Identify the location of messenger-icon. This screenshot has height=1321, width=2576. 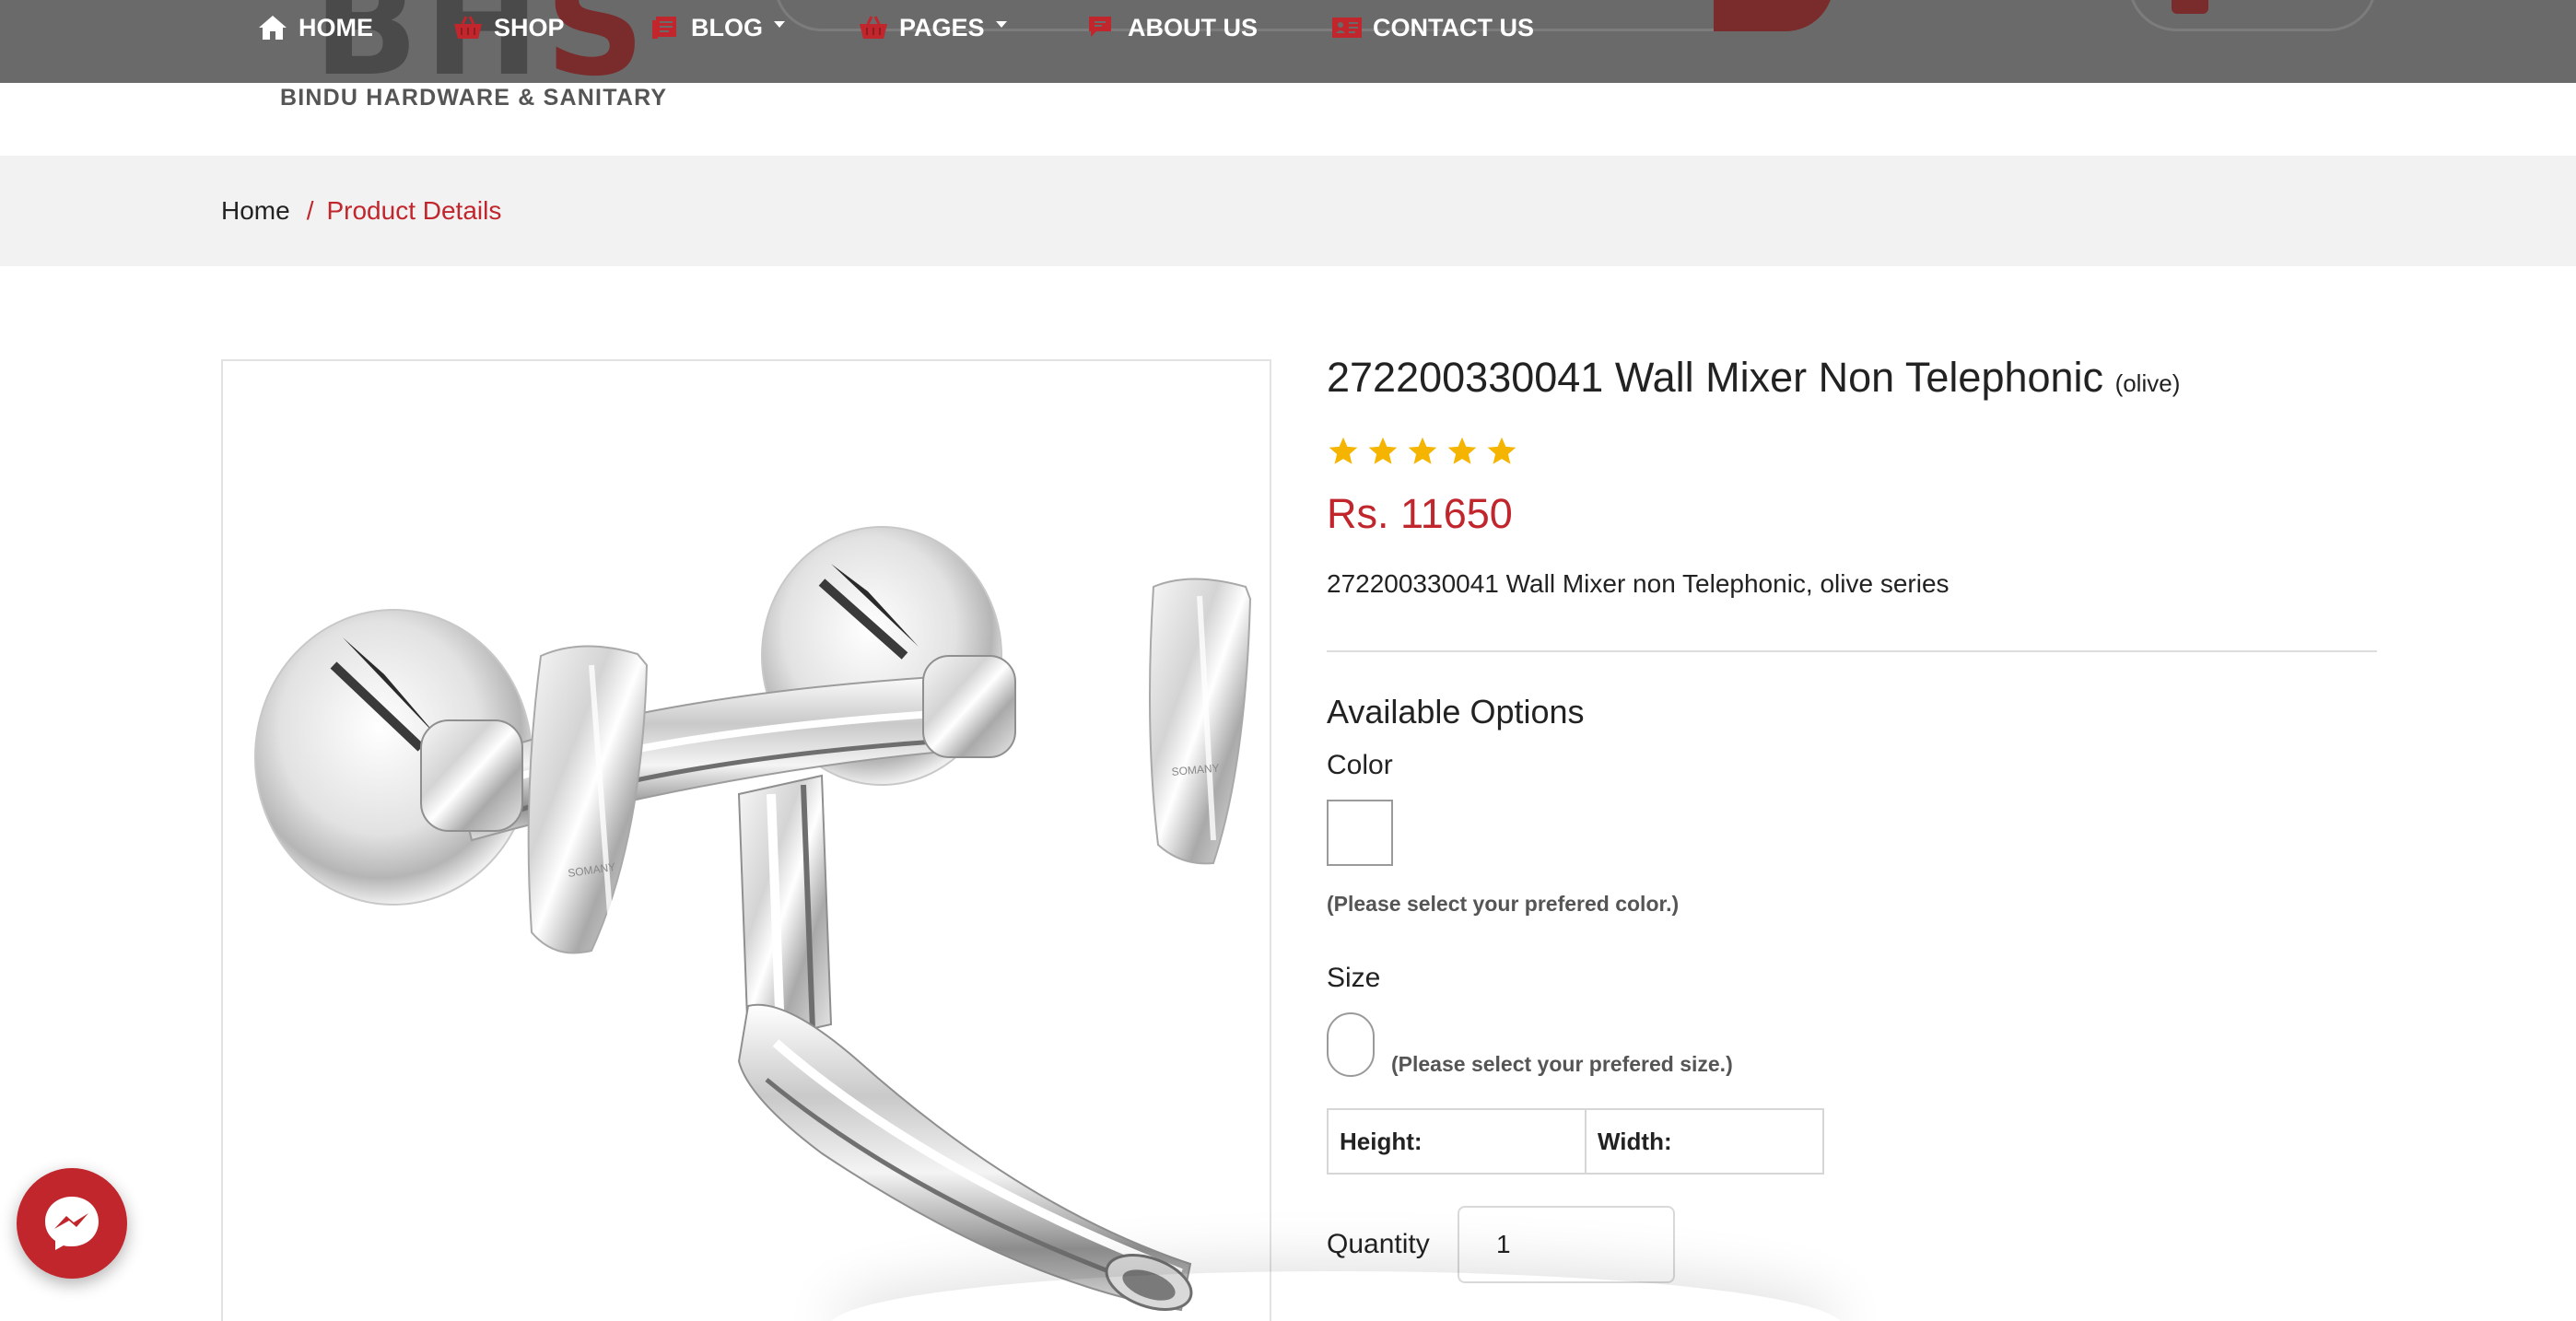
(72, 1223).